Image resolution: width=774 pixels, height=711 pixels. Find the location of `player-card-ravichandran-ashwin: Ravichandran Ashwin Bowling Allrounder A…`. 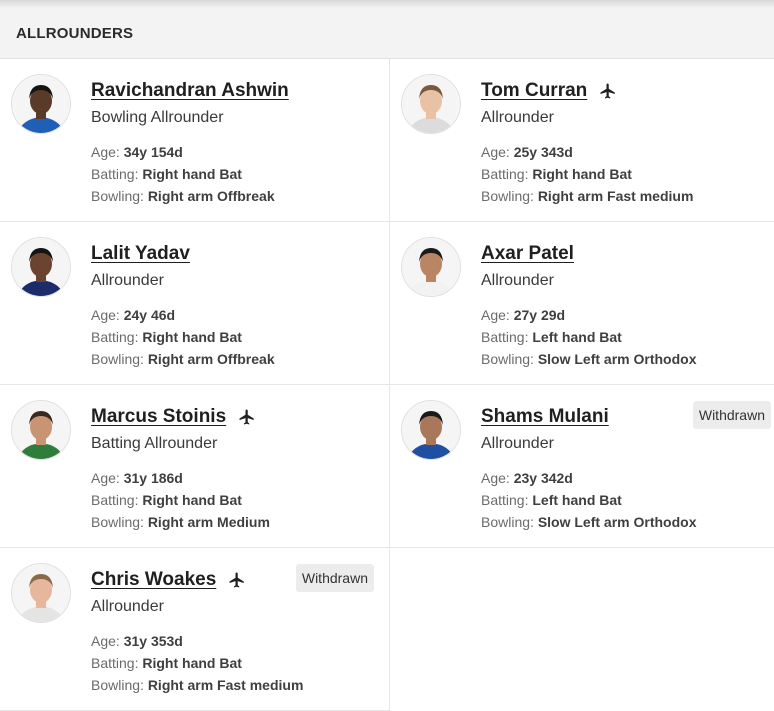

player-card-ravichandran-ashwin: Ravichandran Ashwin Bowling Allrounder A… is located at coordinates (195, 140).